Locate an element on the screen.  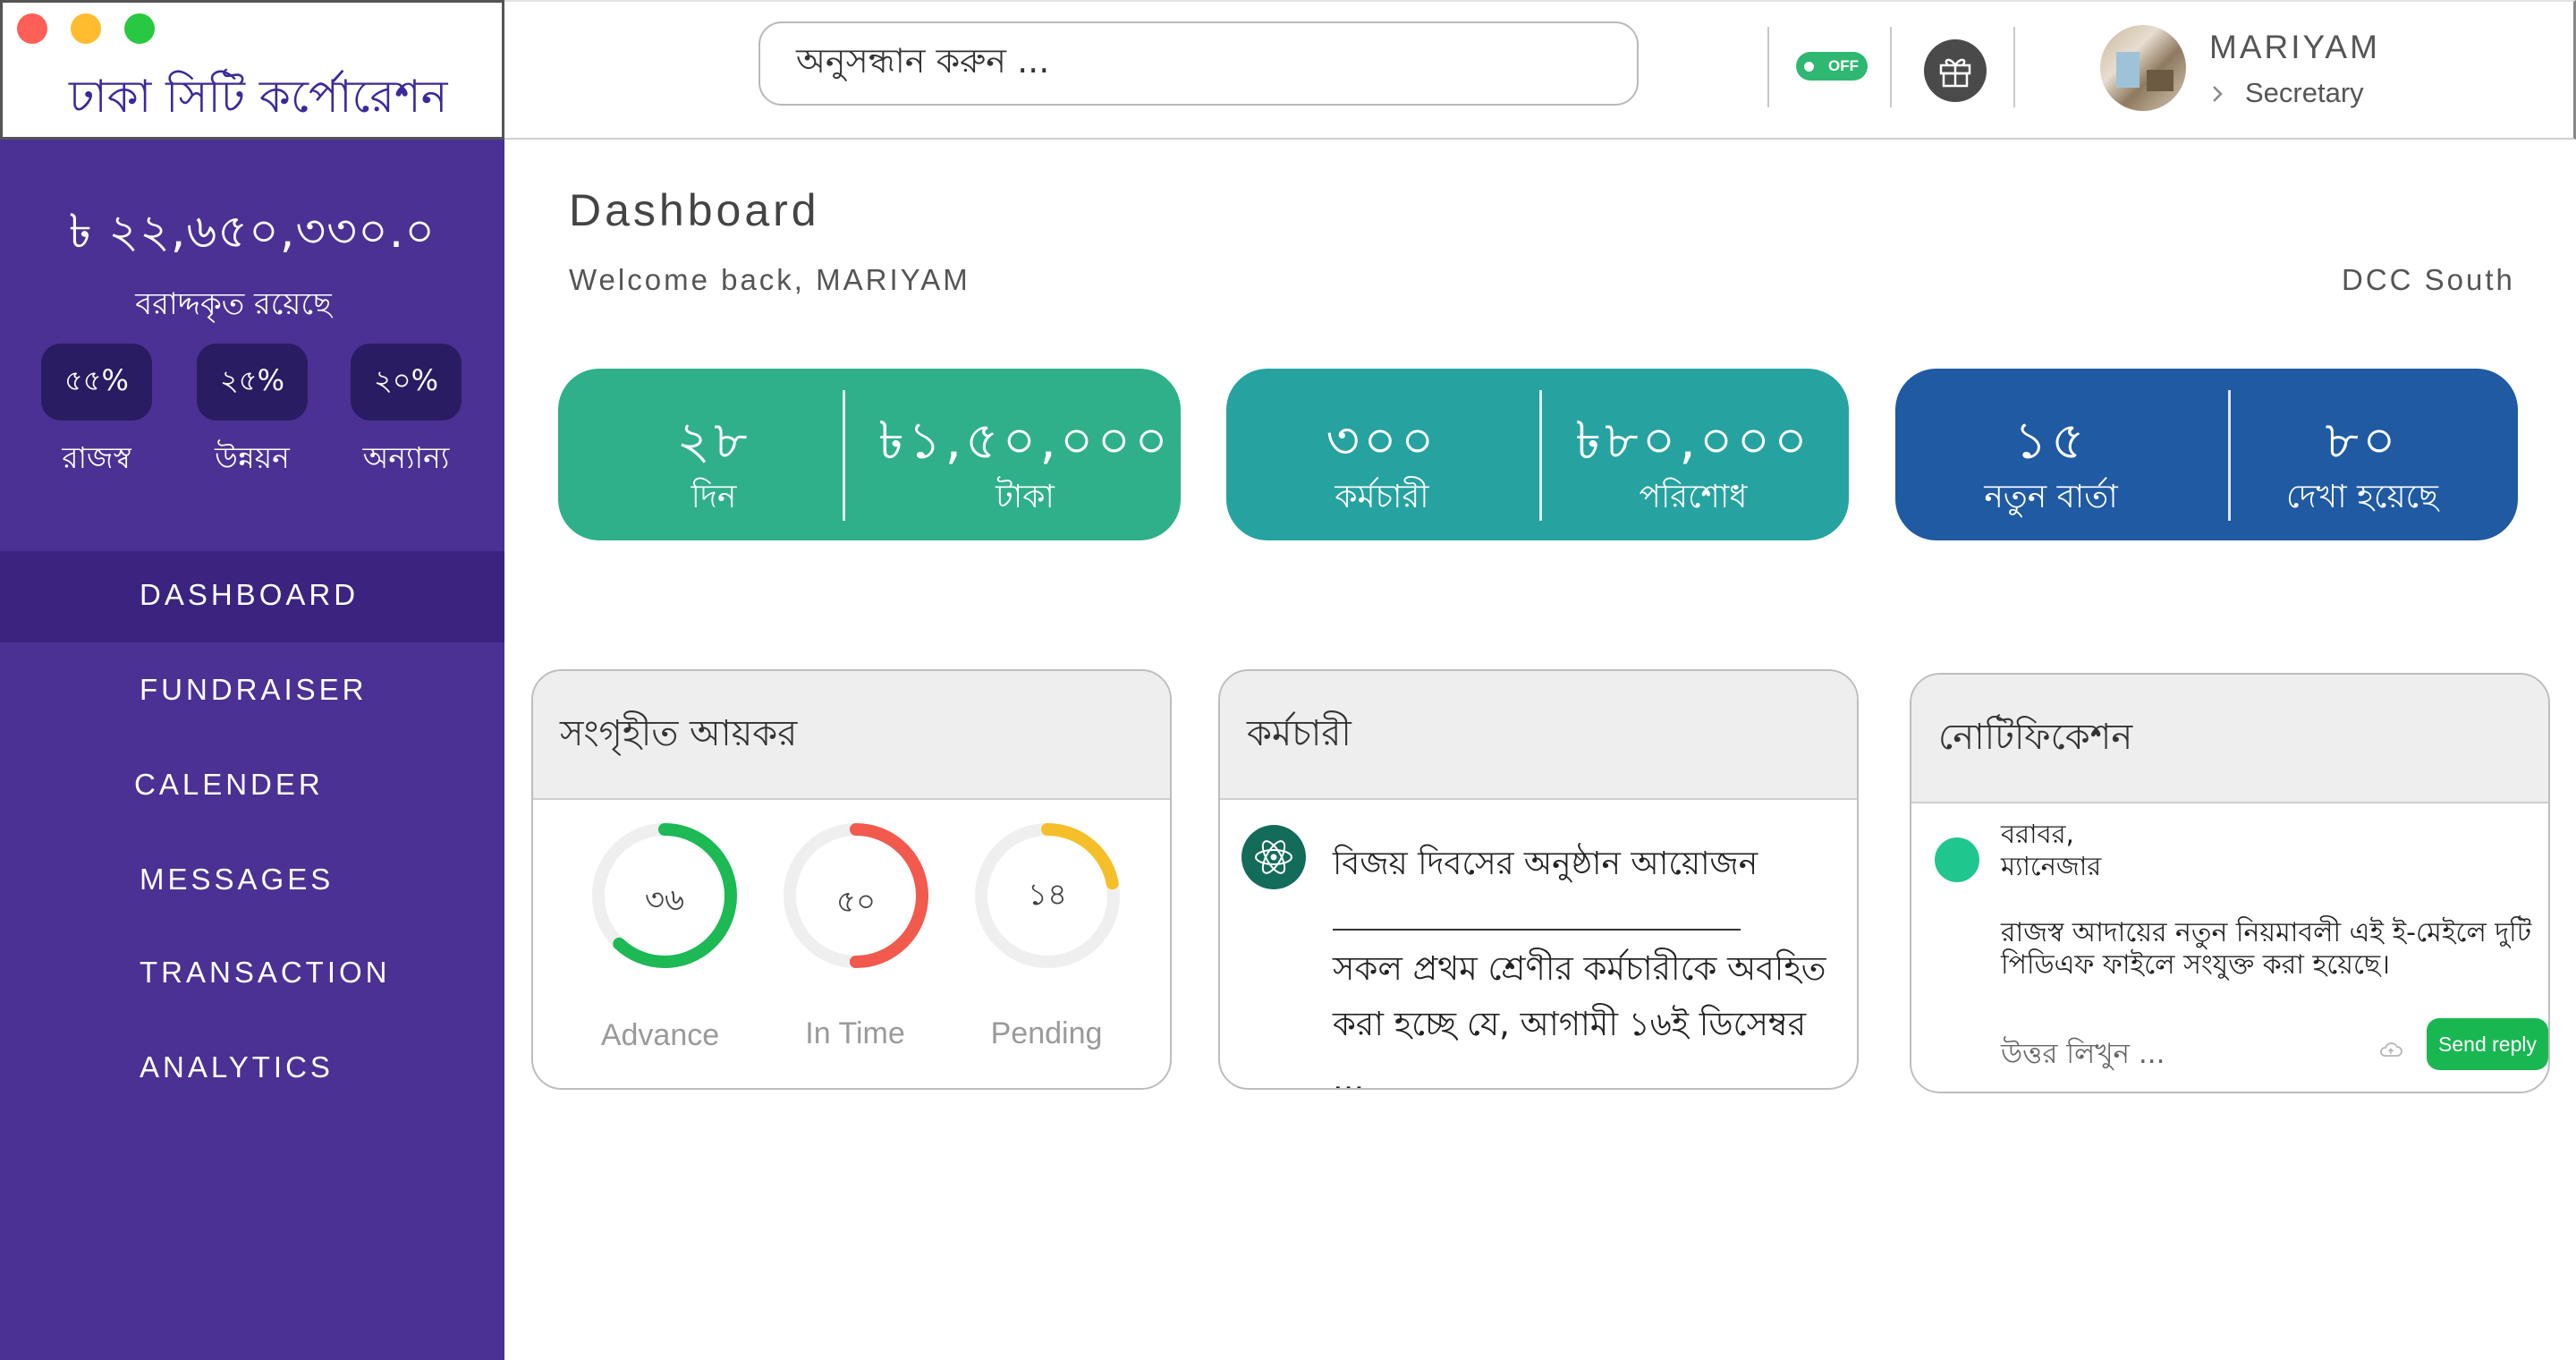
welcome-message: Welcome back, MARIYAM is located at coordinates (769, 279).